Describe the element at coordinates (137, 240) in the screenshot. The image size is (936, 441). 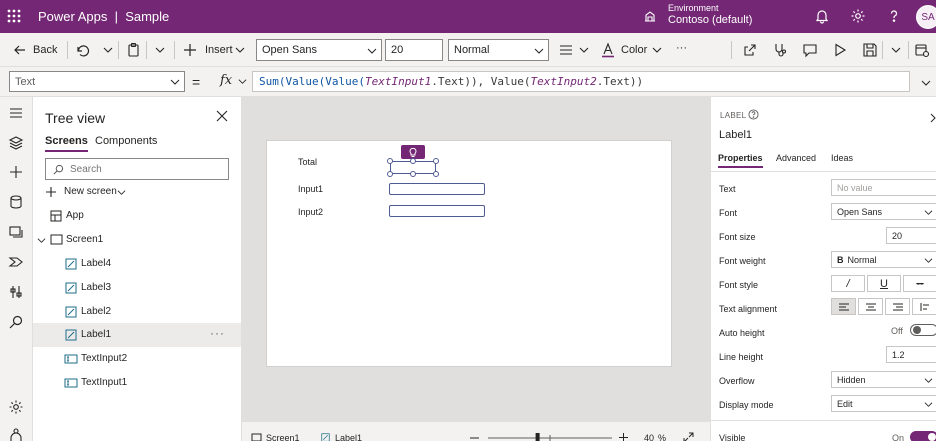
I see `tree-item-screen1: Screen1` at that location.